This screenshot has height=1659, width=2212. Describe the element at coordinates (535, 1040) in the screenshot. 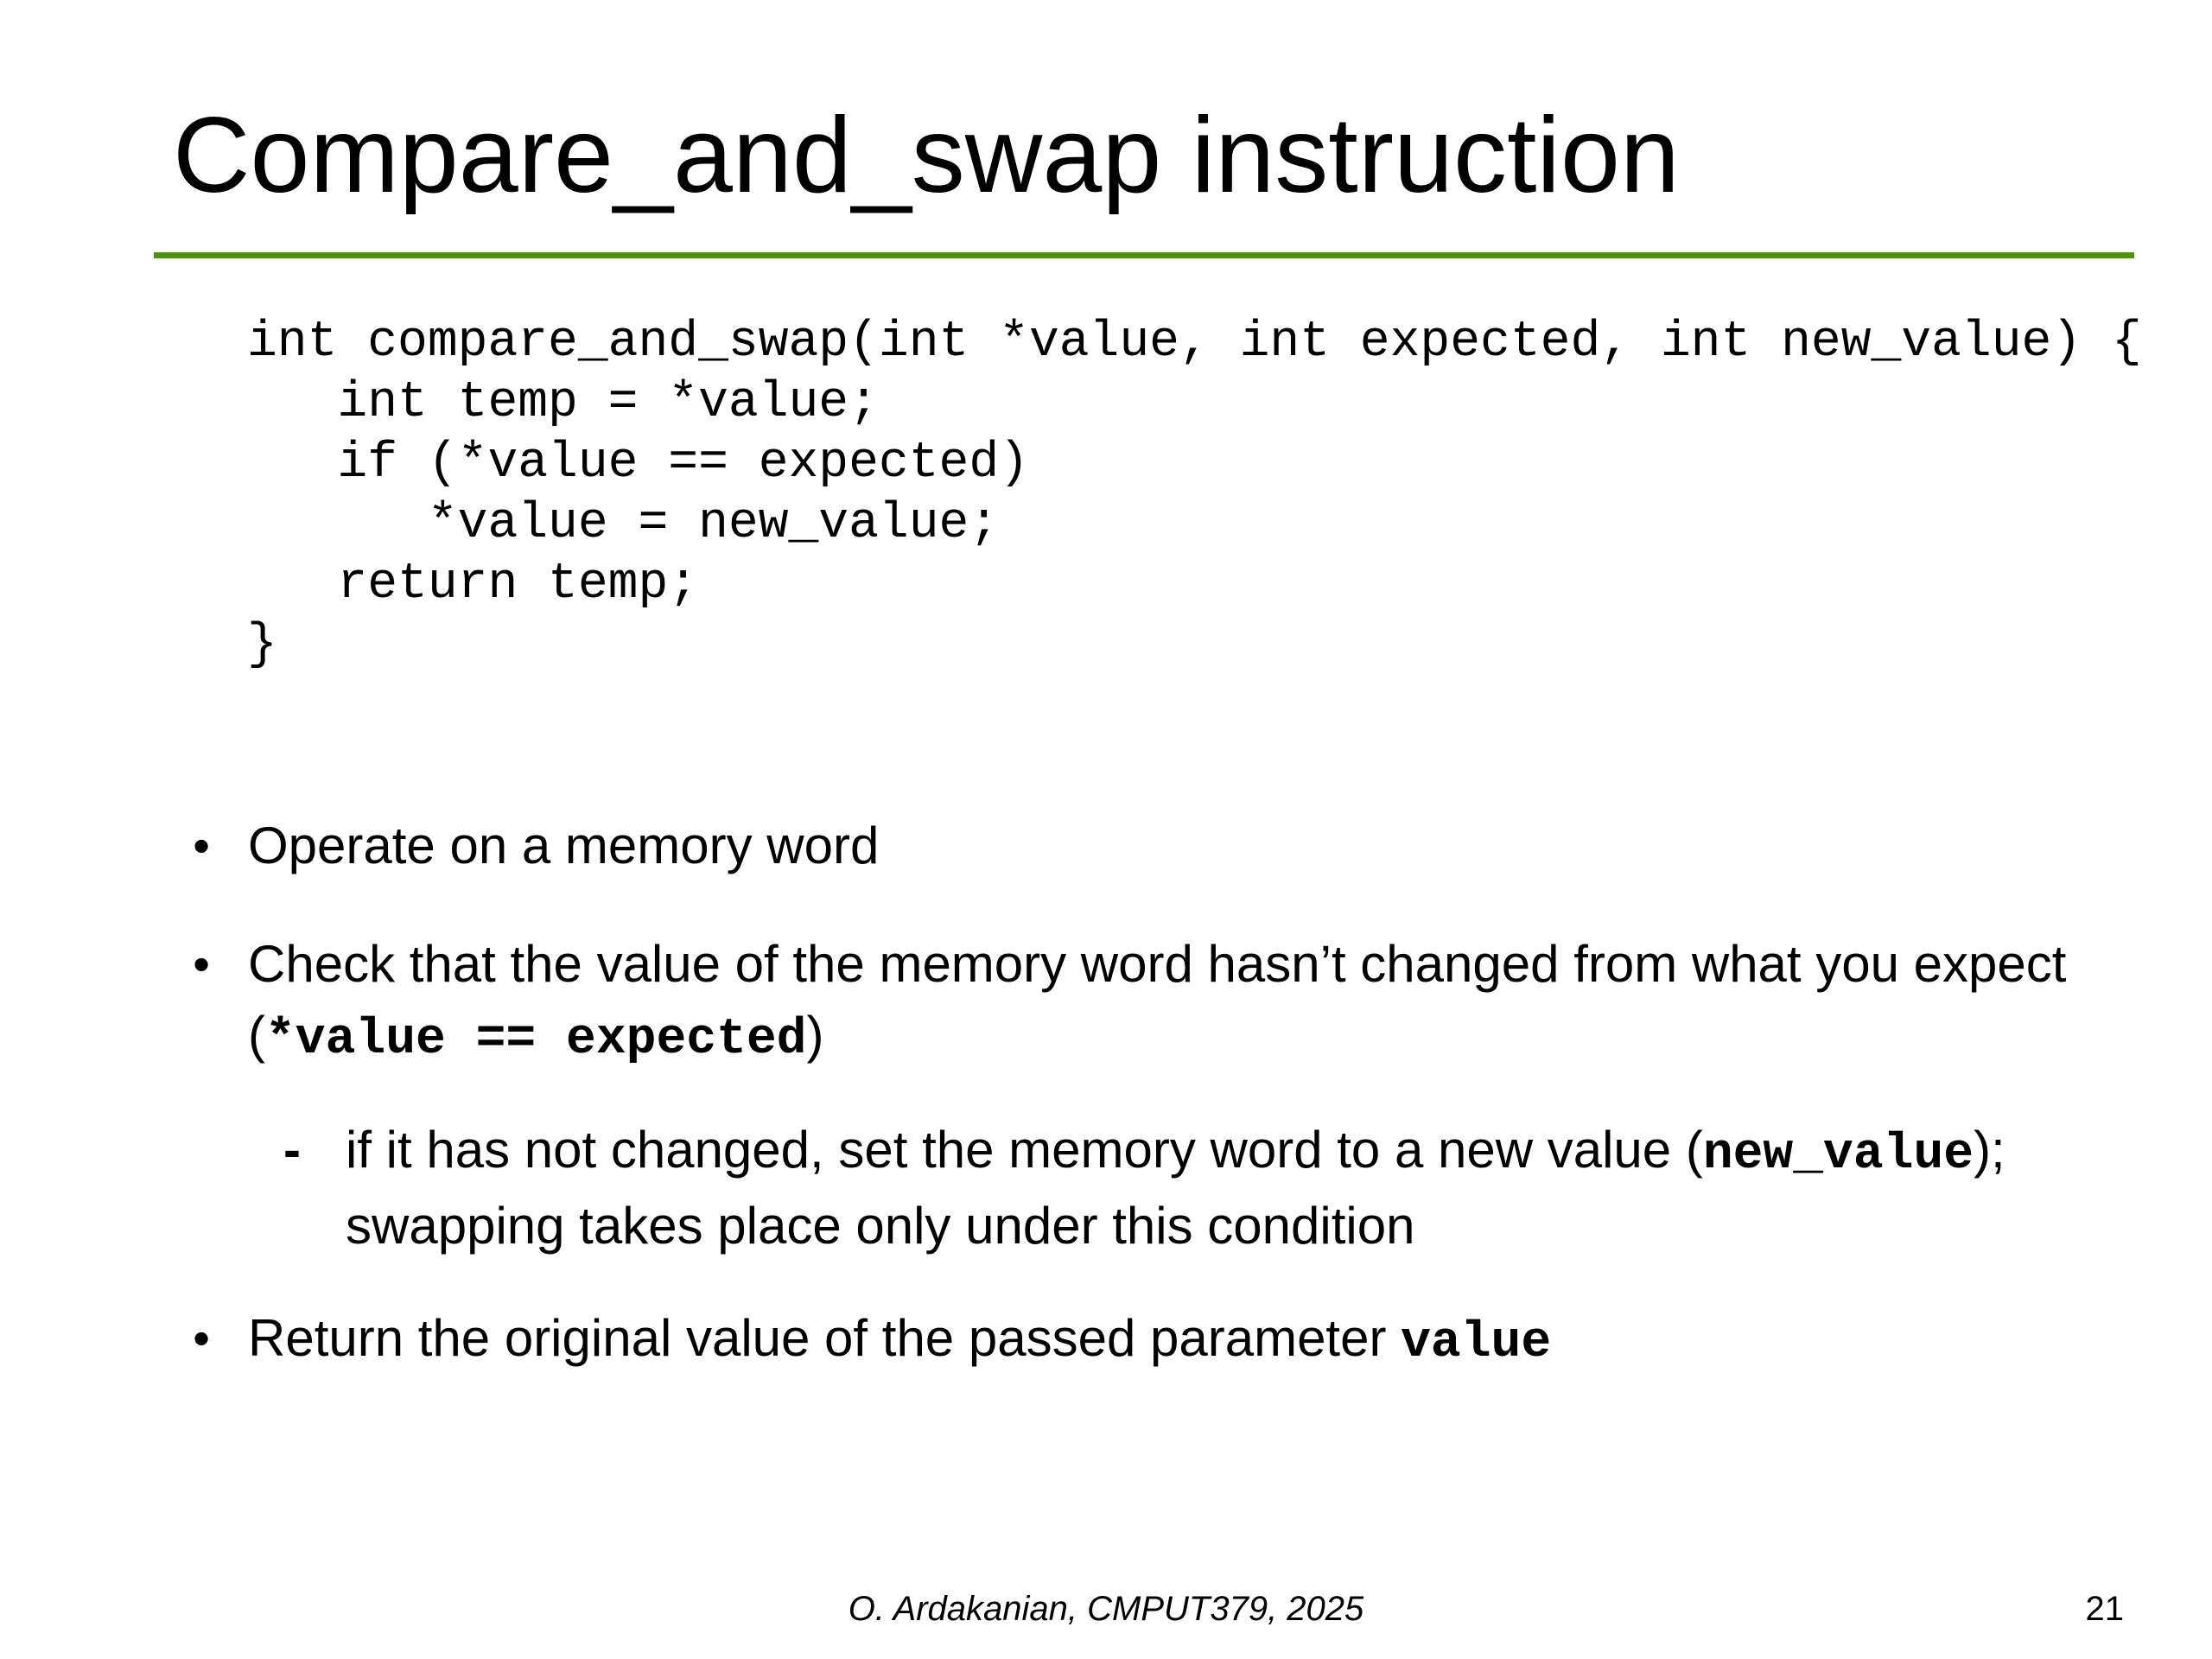

I see `inline-code: *value == expected` at that location.